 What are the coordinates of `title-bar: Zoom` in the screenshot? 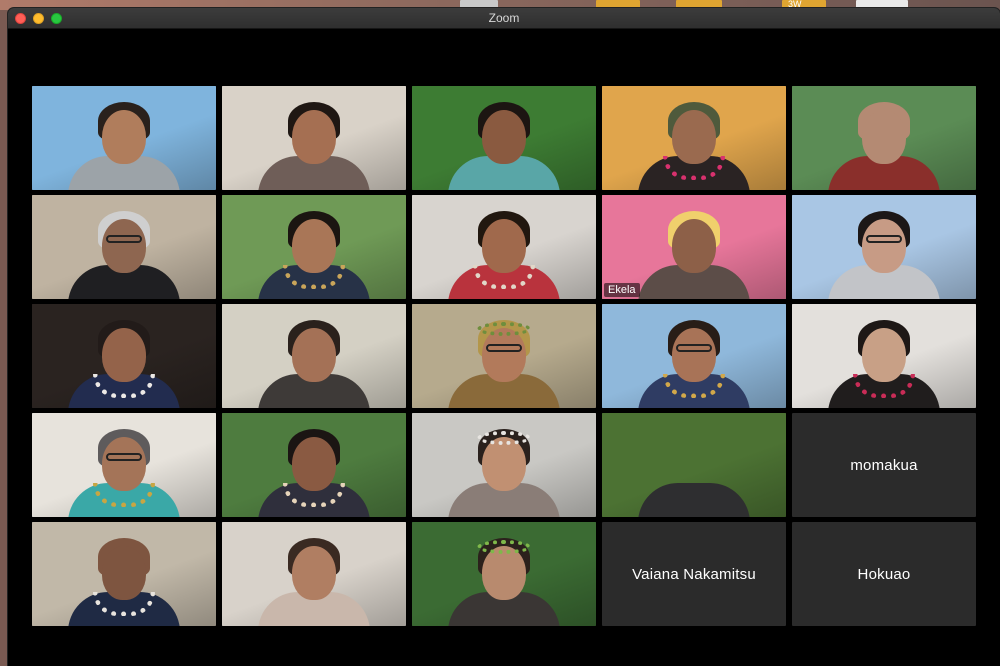 It's located at (504, 18).